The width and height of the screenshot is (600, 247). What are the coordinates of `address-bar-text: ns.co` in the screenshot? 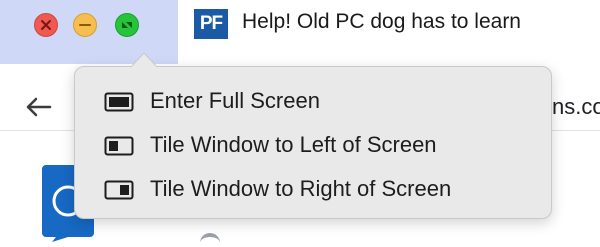 It's located at (576, 107).